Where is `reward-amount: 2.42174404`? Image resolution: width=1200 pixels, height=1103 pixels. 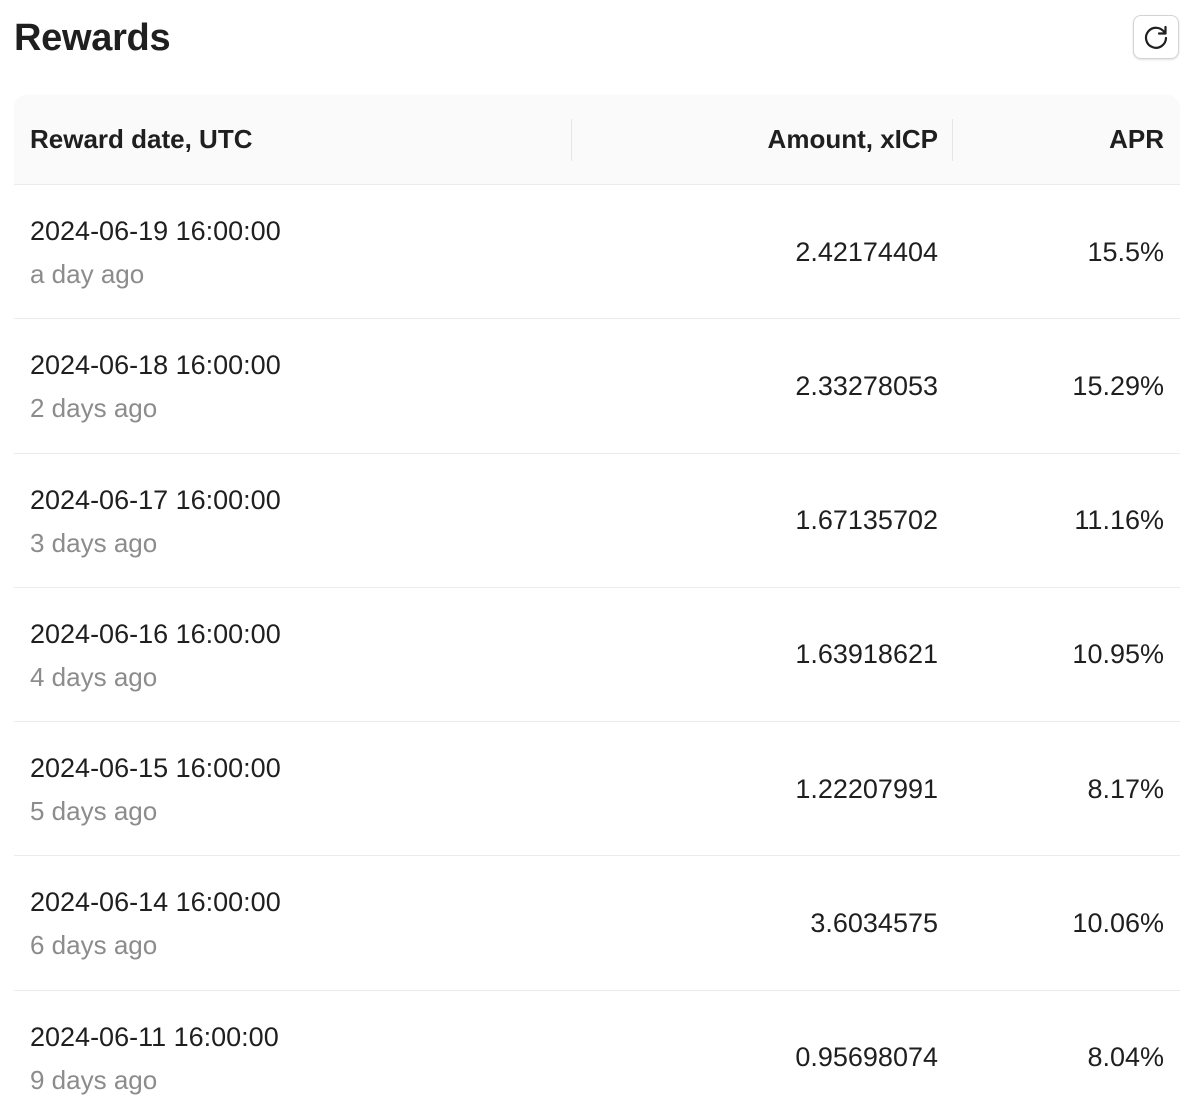
reward-amount: 2.42174404 is located at coordinates (866, 251).